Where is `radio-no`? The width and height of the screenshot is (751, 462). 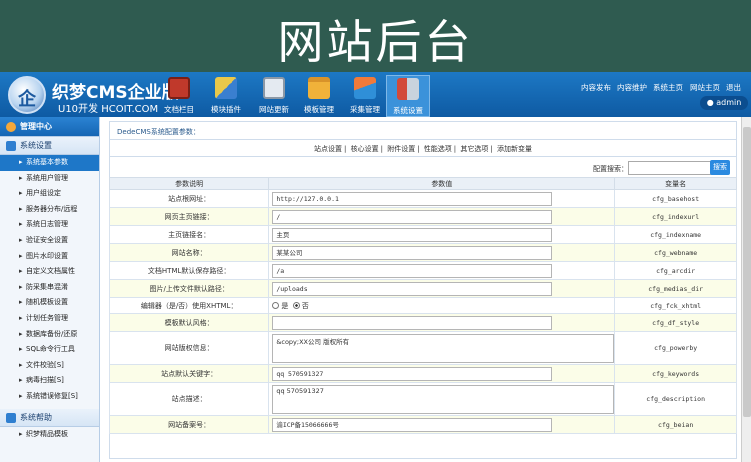 radio-no is located at coordinates (296, 305).